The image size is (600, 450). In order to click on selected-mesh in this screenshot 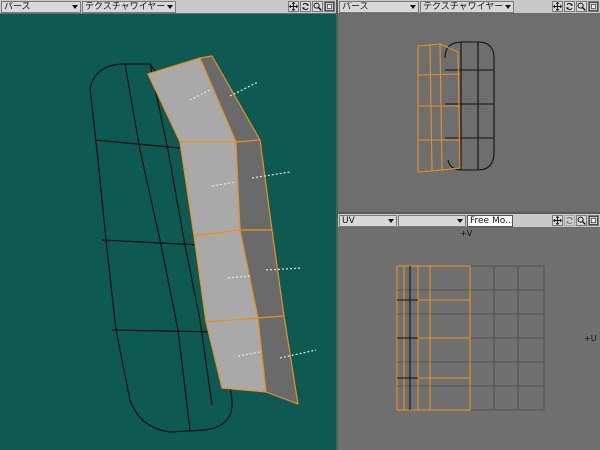, I will do `click(439, 108)`.